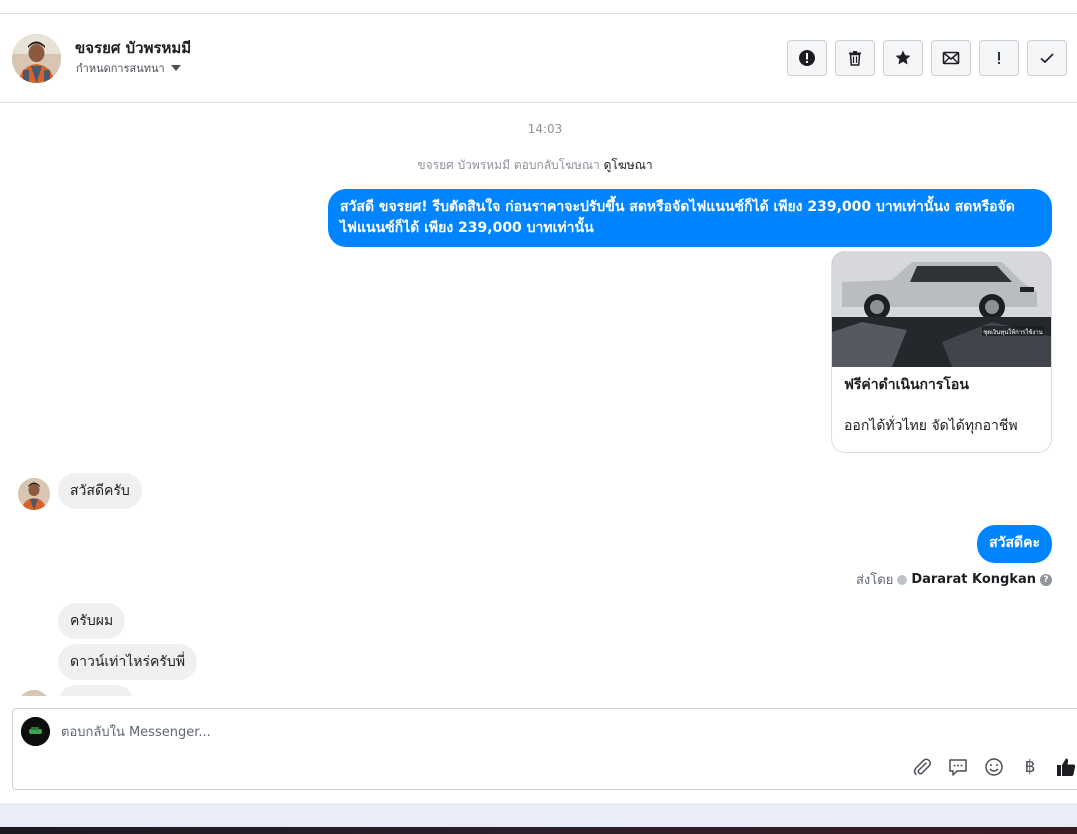 This screenshot has height=834, width=1077. Describe the element at coordinates (1046, 579) in the screenshot. I see `help-icon: ?` at that location.